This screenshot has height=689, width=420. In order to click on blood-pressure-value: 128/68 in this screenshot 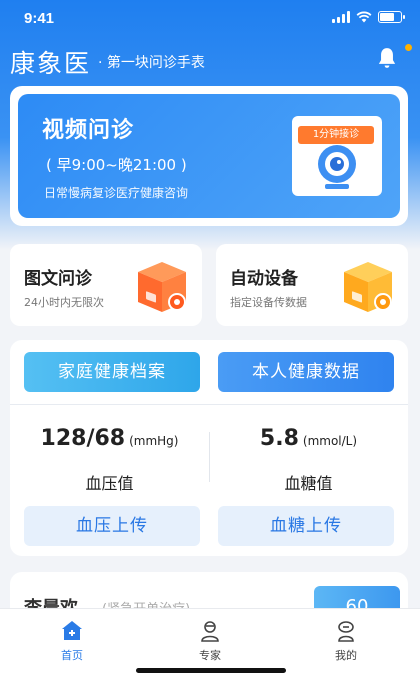, I will do `click(83, 438)`.